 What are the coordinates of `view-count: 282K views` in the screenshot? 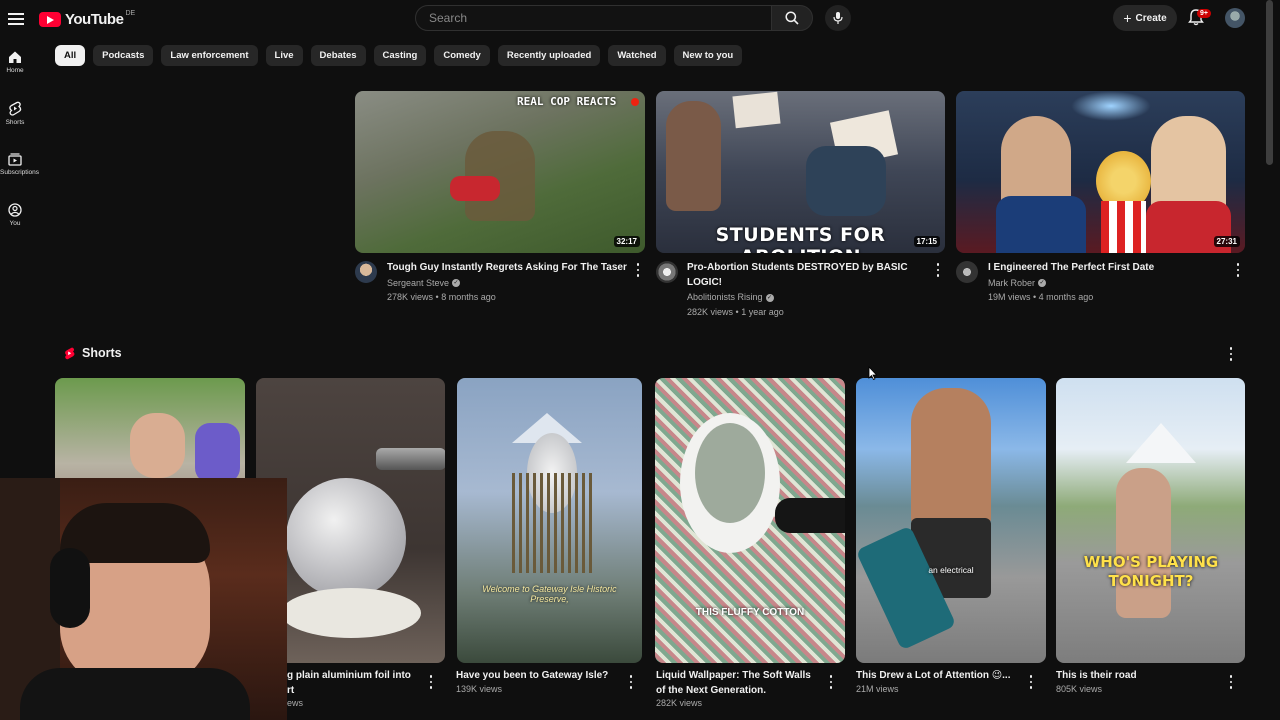 It's located at (710, 311).